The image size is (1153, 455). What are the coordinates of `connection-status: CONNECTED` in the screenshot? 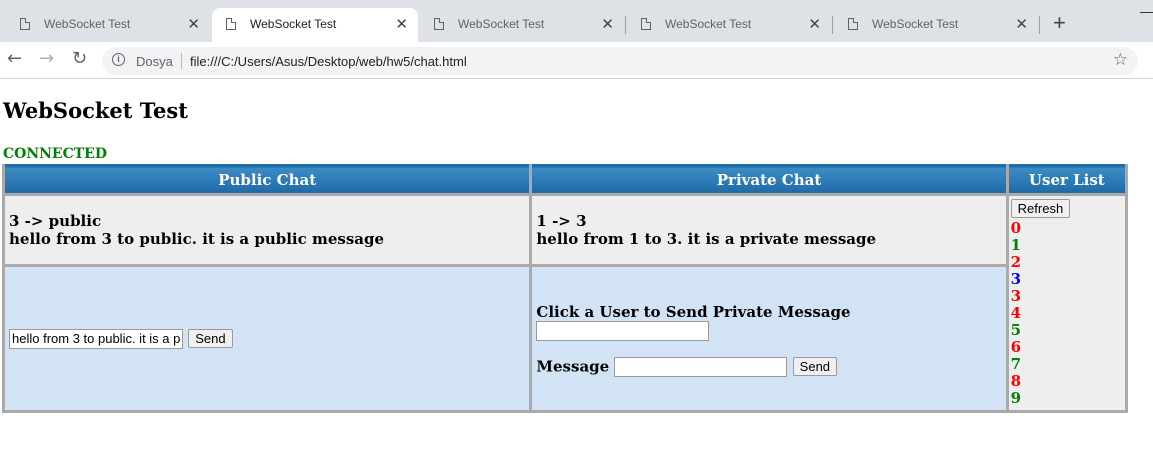 It's located at (55, 154).